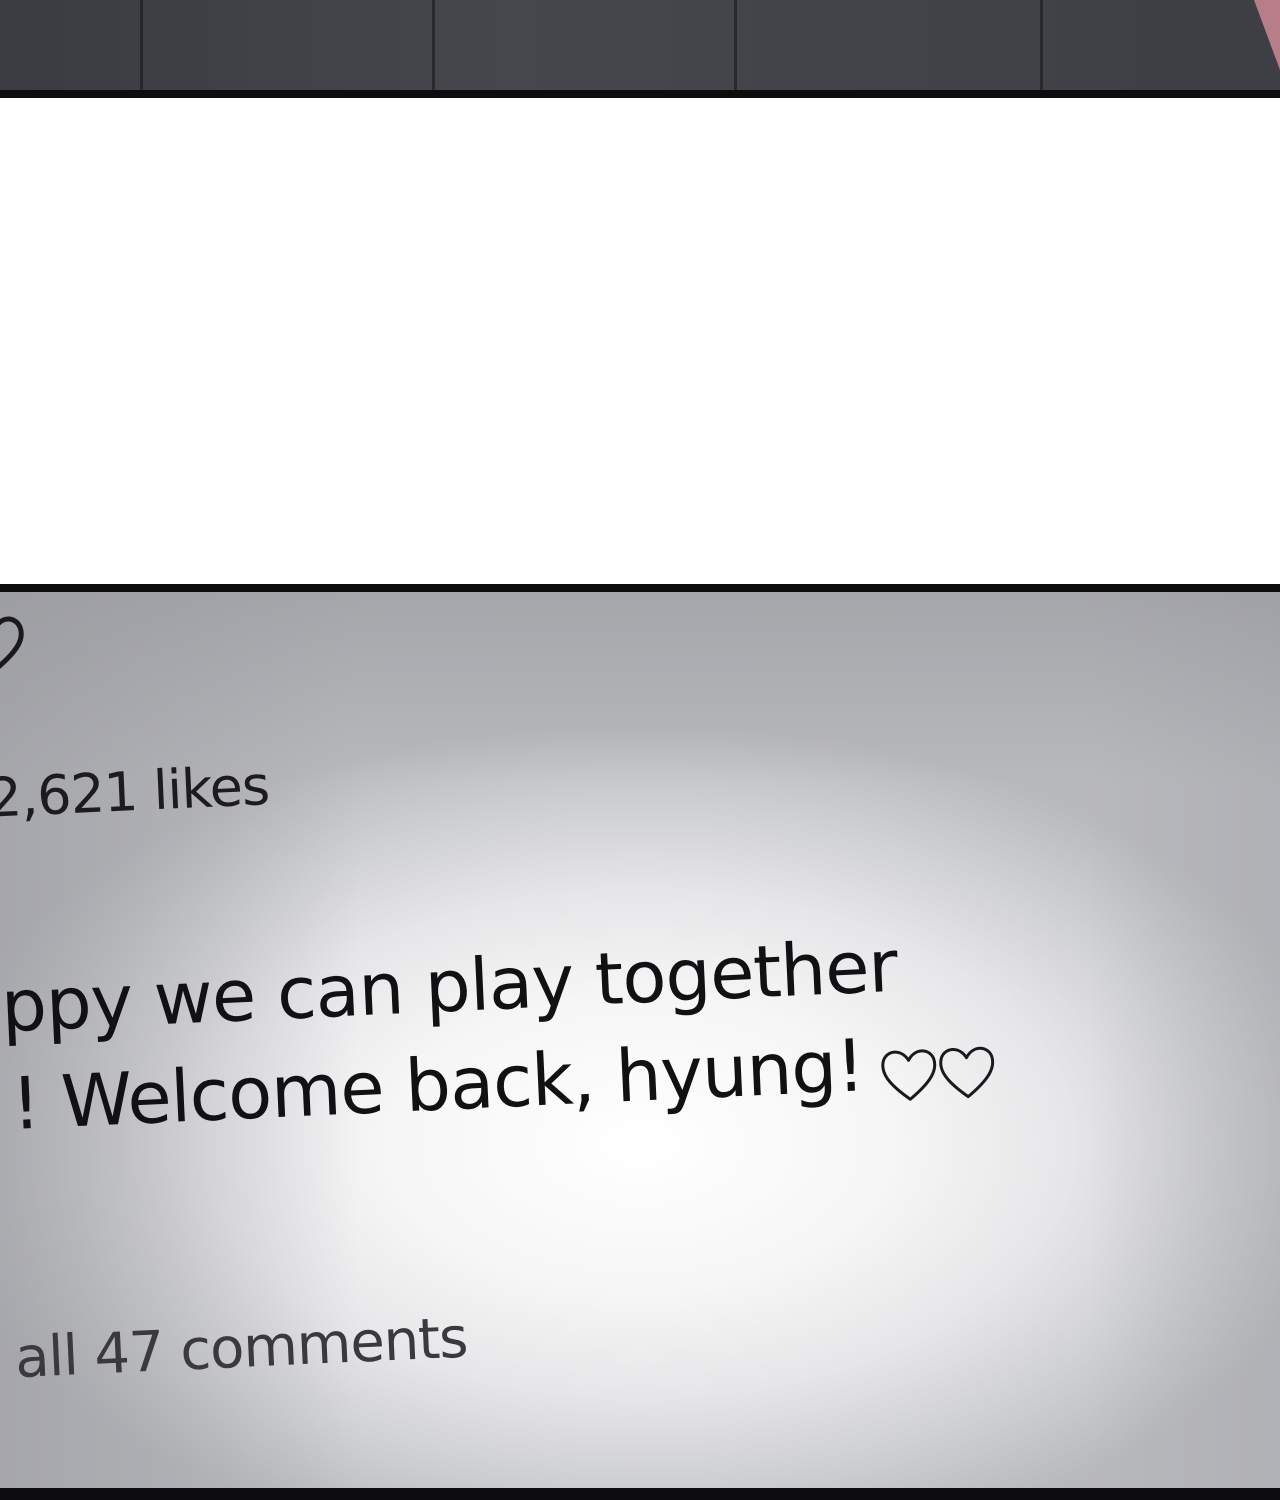 The height and width of the screenshot is (1500, 1280). What do you see at coordinates (241, 1348) in the screenshot?
I see `view-comments-link: all 47 comments` at bounding box center [241, 1348].